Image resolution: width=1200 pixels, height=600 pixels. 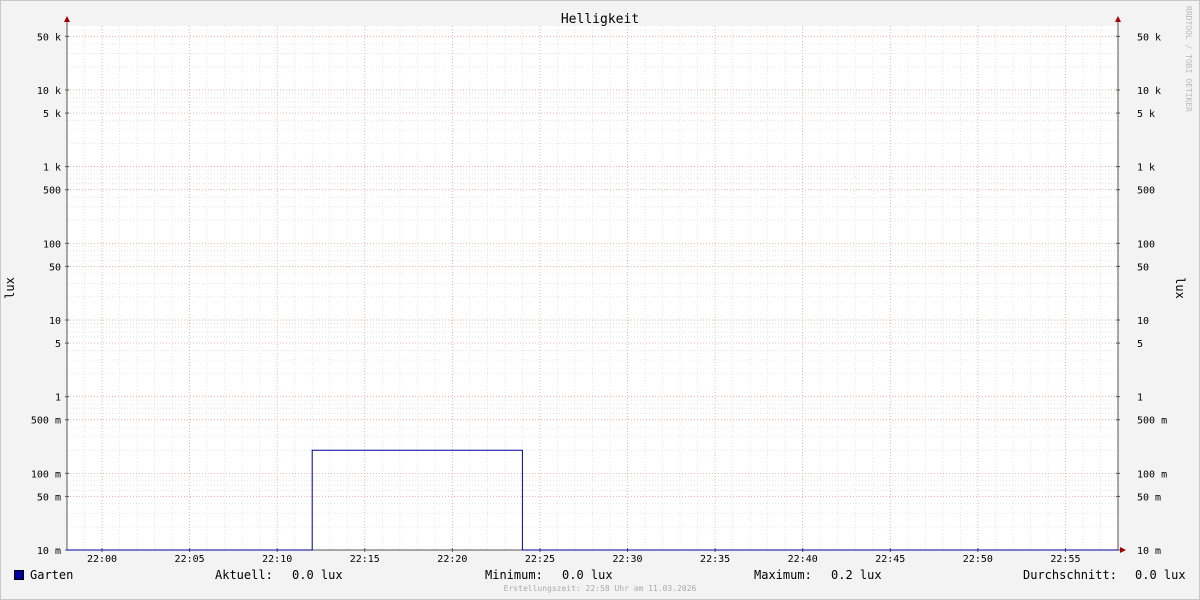 I want to click on x-tick-label: 22:05, so click(x=190, y=559).